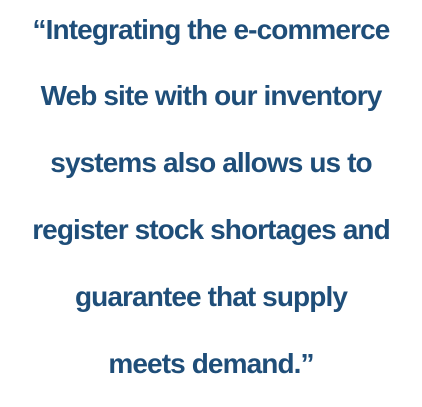  Describe the element at coordinates (211, 229) in the screenshot. I see `quote-line-4: register stock shortages and` at that location.